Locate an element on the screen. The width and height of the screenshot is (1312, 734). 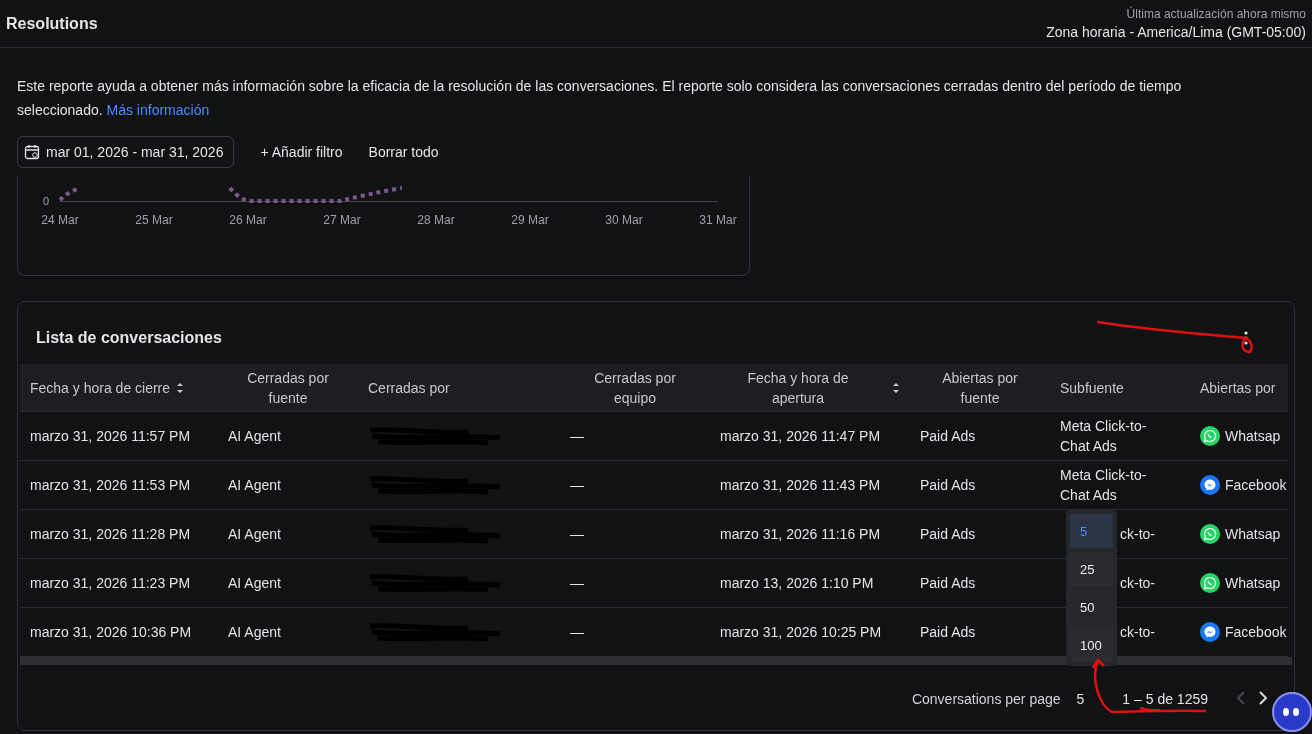
axis-label: 25 Mar is located at coordinates (154, 220).